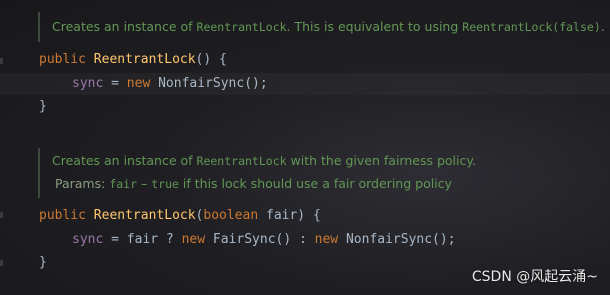  Describe the element at coordinates (165, 184) in the screenshot. I see `param-value: true` at that location.